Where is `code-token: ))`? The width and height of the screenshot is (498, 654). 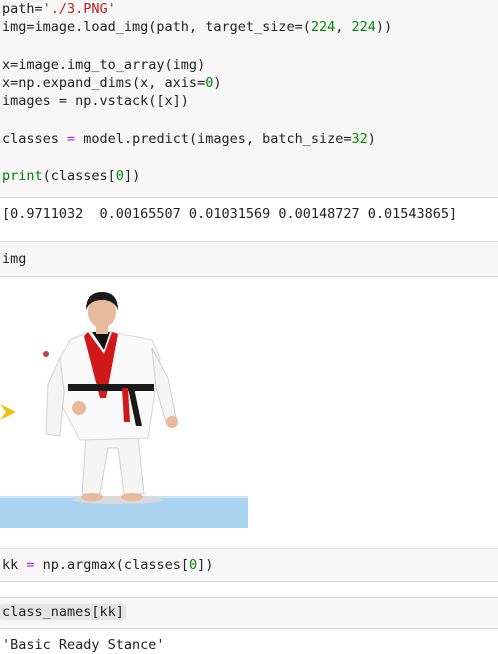
code-token: )) is located at coordinates (384, 27).